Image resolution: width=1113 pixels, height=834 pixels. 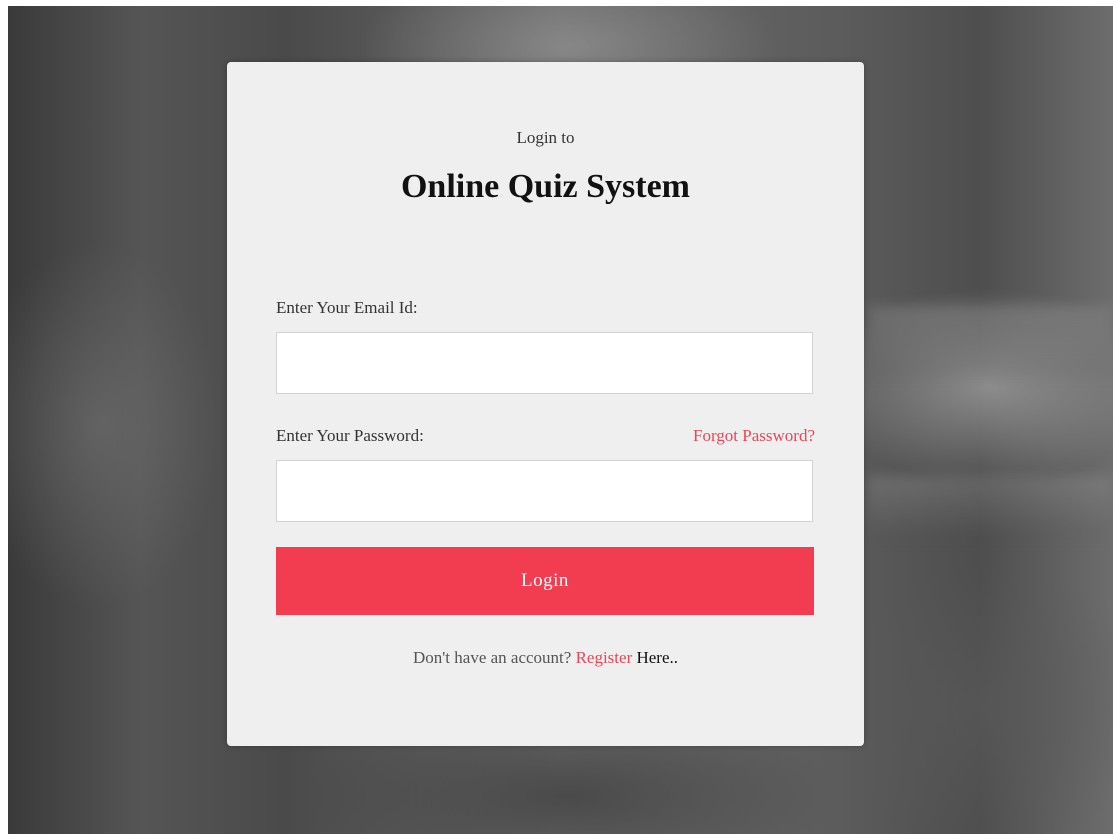 I want to click on page-title: Online Quiz System, so click(x=545, y=186).